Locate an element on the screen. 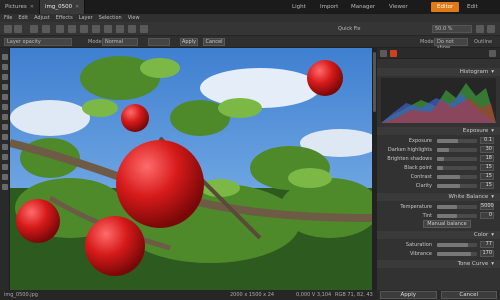  mode-select: Normal is located at coordinates (120, 42).